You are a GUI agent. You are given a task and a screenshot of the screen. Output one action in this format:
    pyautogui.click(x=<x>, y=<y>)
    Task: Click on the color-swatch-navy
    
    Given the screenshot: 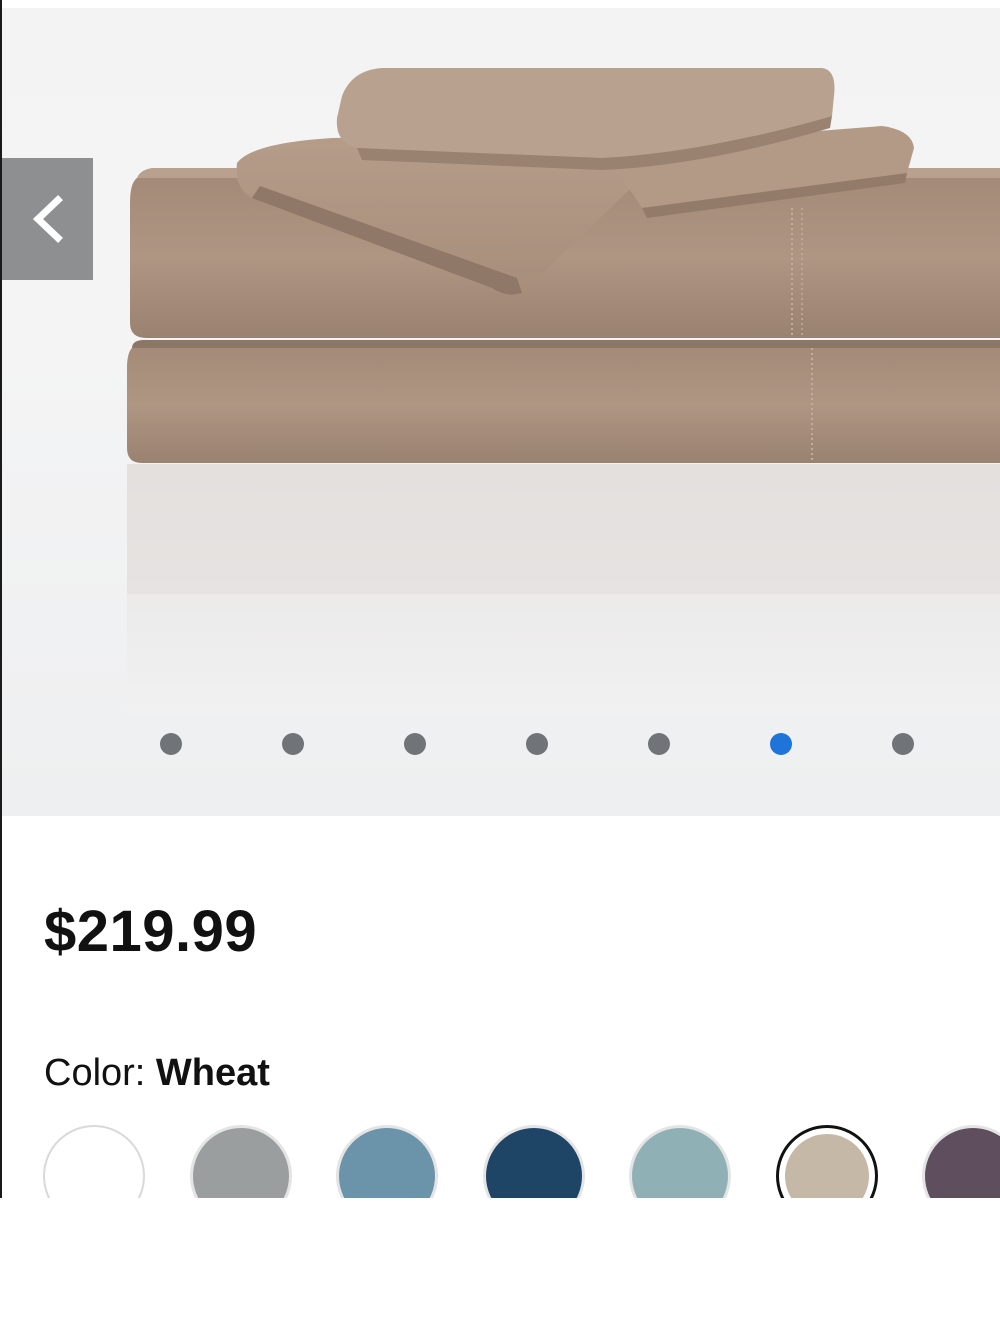 What is the action you would take?
    pyautogui.click(x=534, y=1161)
    